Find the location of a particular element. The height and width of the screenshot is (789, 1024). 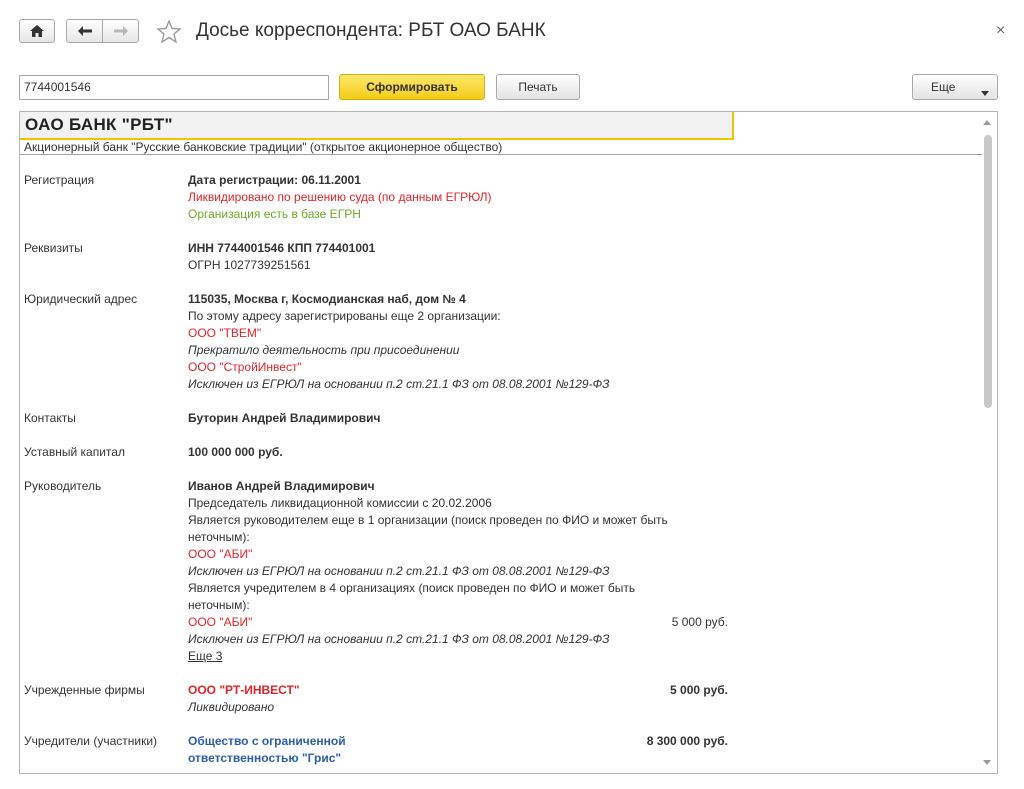

forward-button is located at coordinates (120, 31).